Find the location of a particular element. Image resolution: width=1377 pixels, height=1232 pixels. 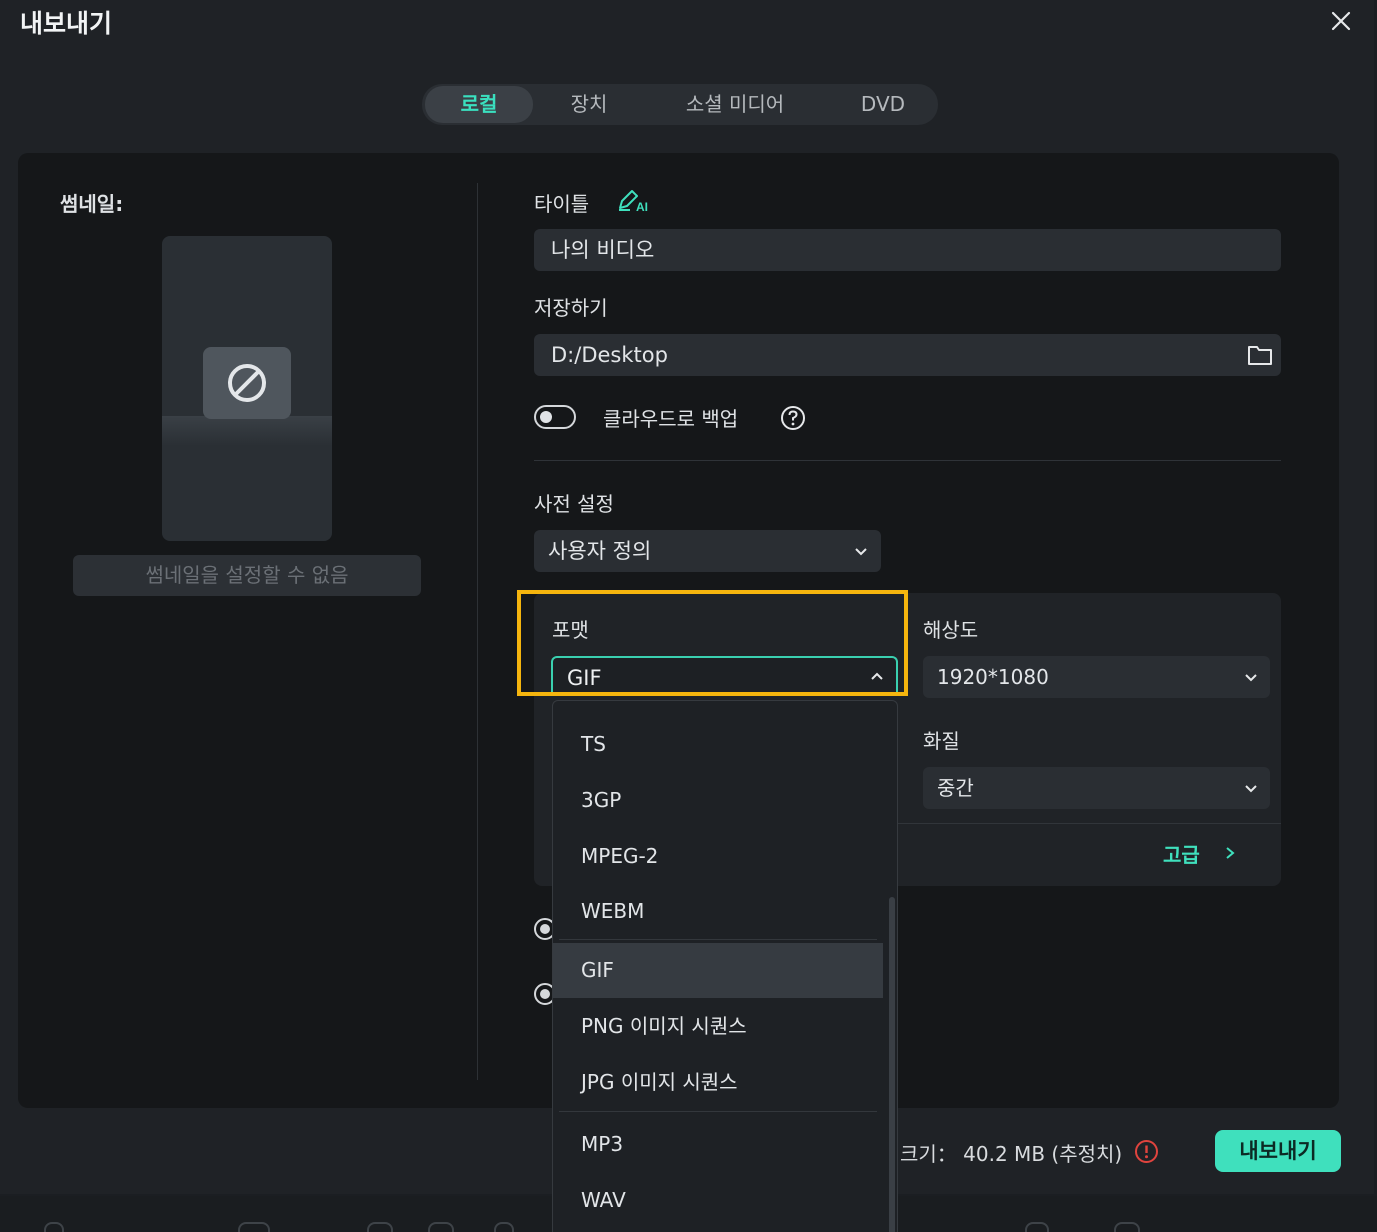

quality-select: 중간 is located at coordinates (1096, 788).